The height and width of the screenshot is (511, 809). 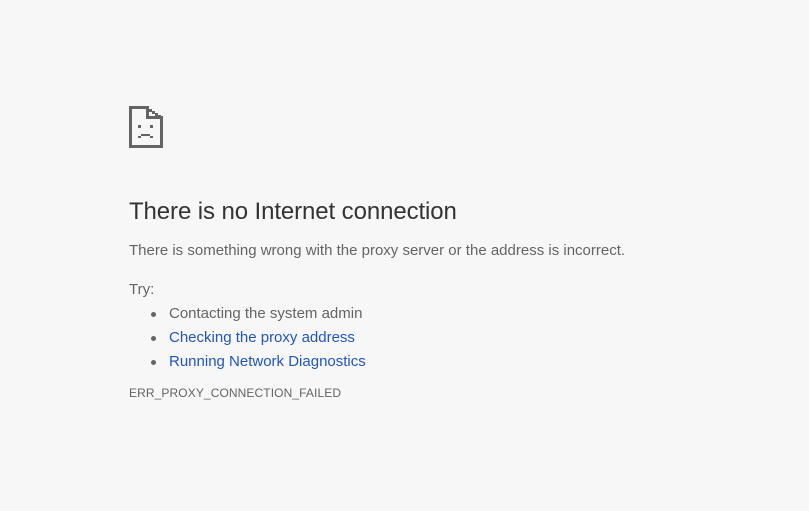 What do you see at coordinates (449, 314) in the screenshot?
I see `suggestion-contact-admin: Contacting the system admin` at bounding box center [449, 314].